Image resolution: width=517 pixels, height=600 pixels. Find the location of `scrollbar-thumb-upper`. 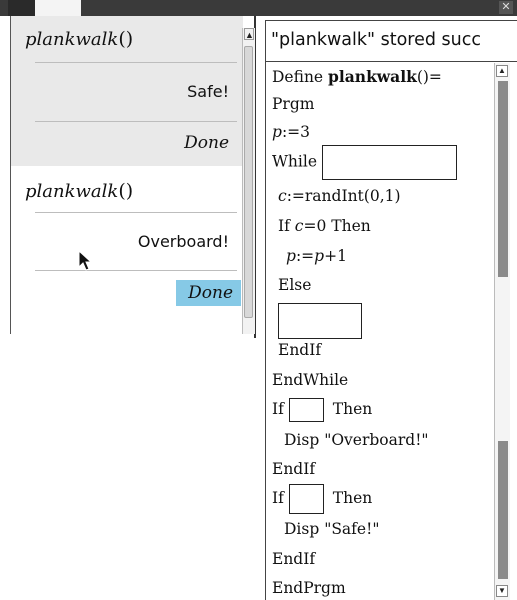

scrollbar-thumb-upper is located at coordinates (503, 179).